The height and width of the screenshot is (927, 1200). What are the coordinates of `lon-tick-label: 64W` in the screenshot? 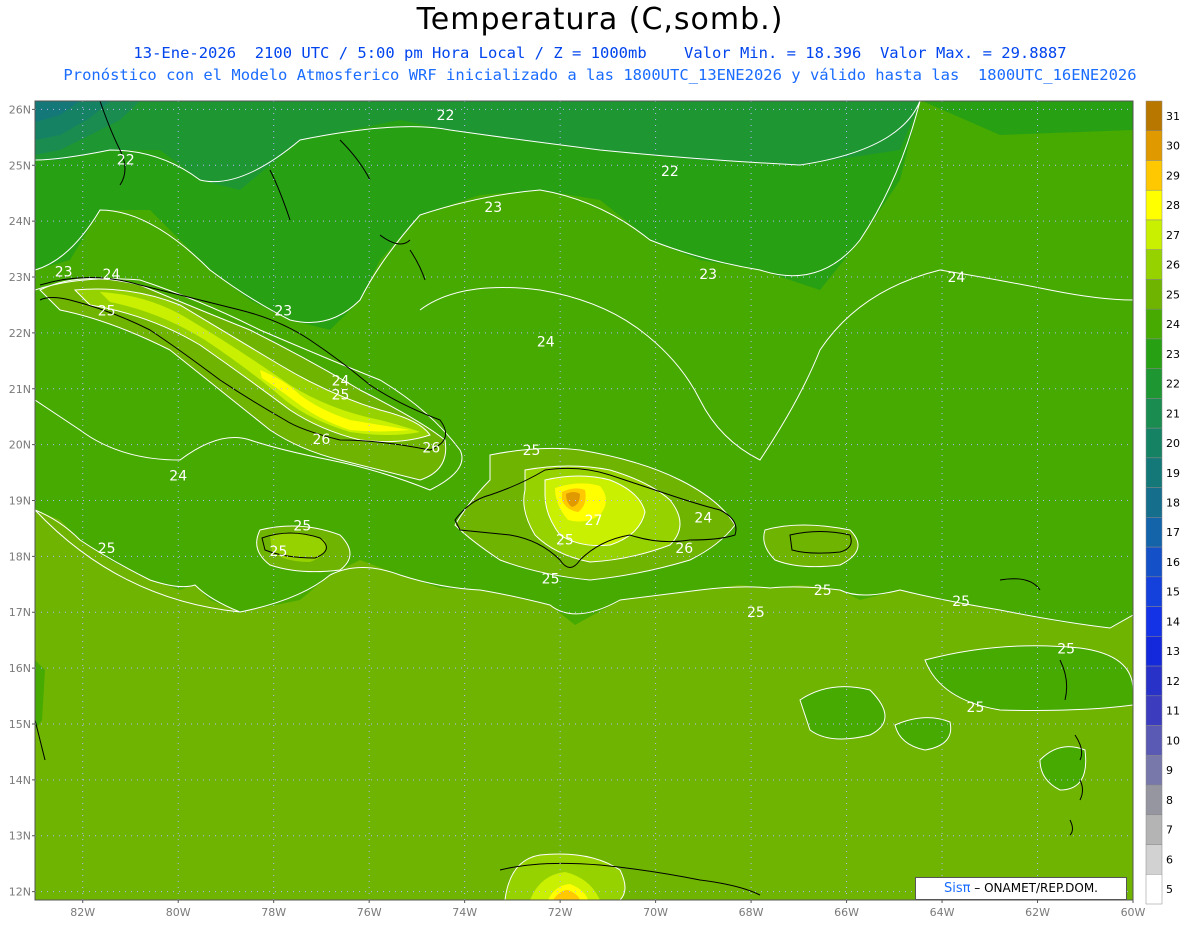 It's located at (942, 912).